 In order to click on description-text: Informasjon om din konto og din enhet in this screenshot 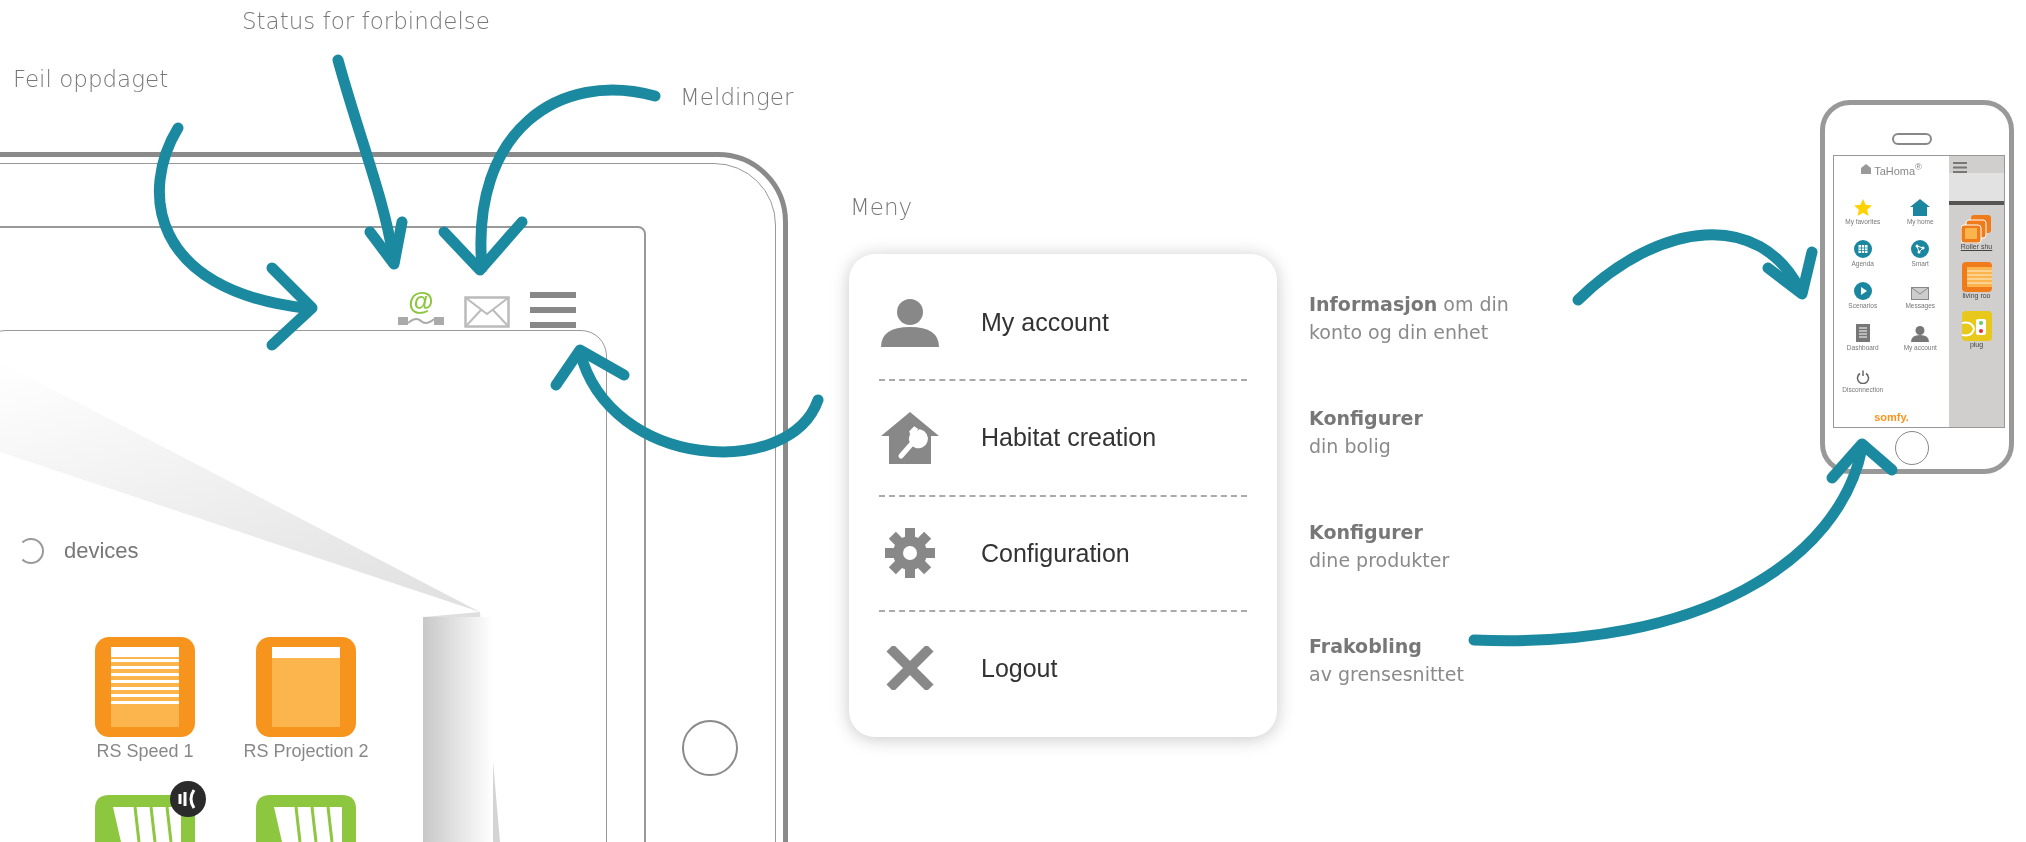, I will do `click(1409, 318)`.